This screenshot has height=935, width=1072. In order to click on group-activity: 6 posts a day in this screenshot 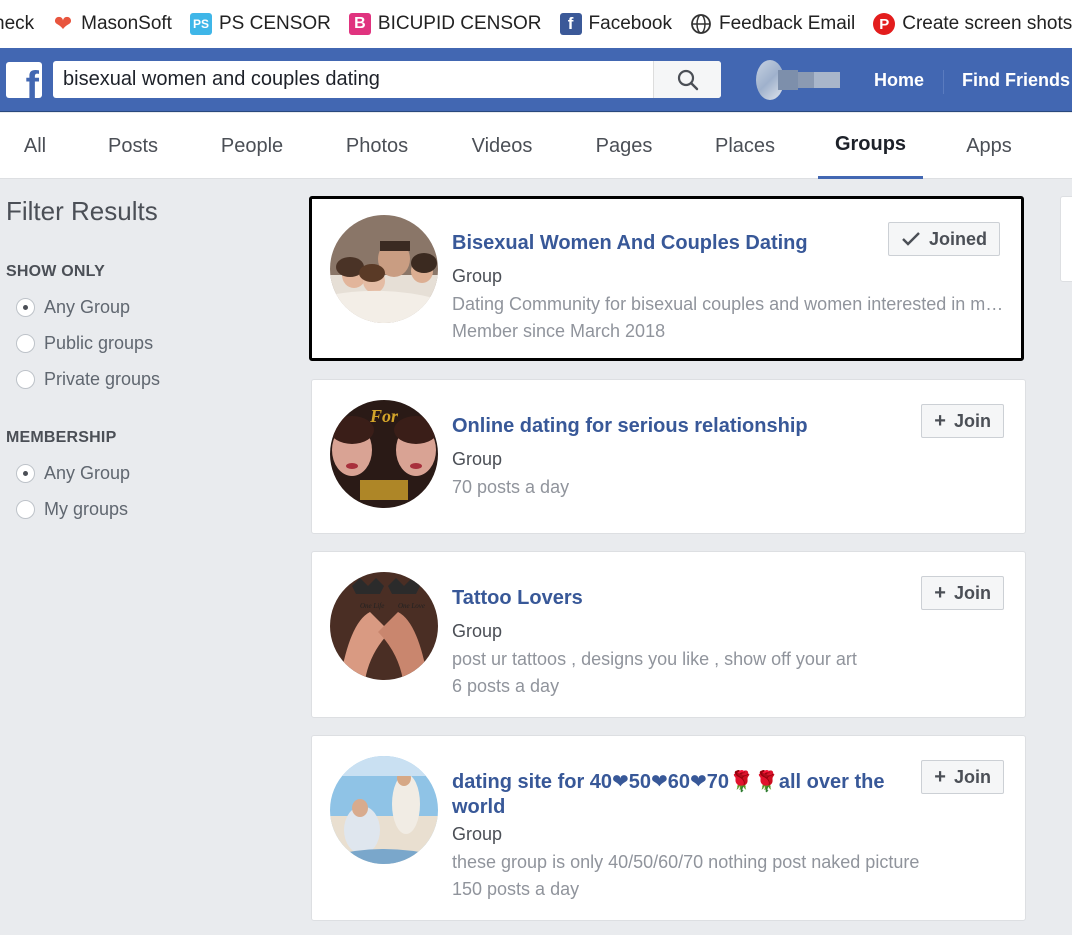, I will do `click(506, 686)`.